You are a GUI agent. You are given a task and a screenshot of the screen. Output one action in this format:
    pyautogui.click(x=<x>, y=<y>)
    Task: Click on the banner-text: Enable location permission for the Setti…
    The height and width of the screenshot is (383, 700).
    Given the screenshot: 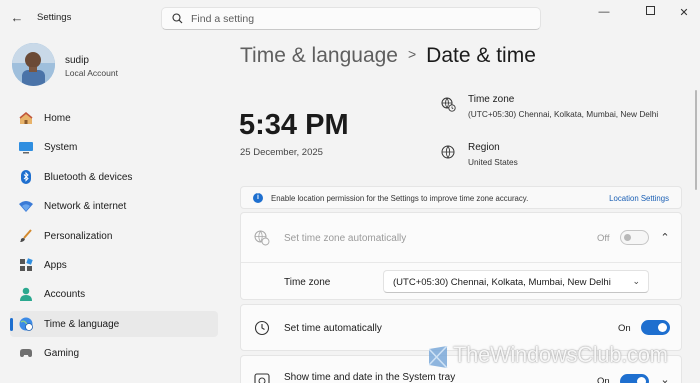 What is the action you would take?
    pyautogui.click(x=400, y=198)
    